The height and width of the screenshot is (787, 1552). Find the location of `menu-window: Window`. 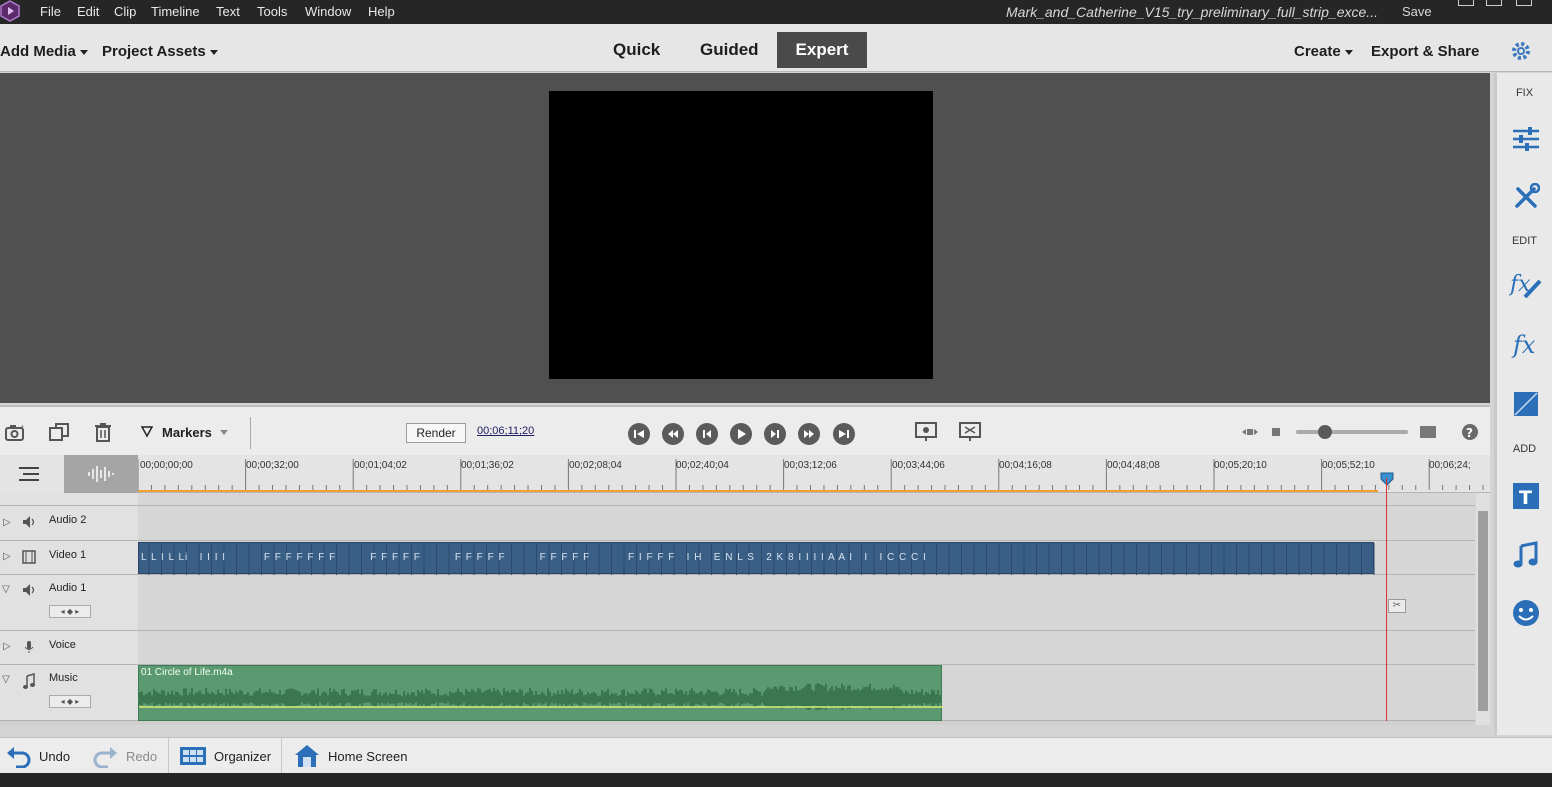

menu-window: Window is located at coordinates (328, 11).